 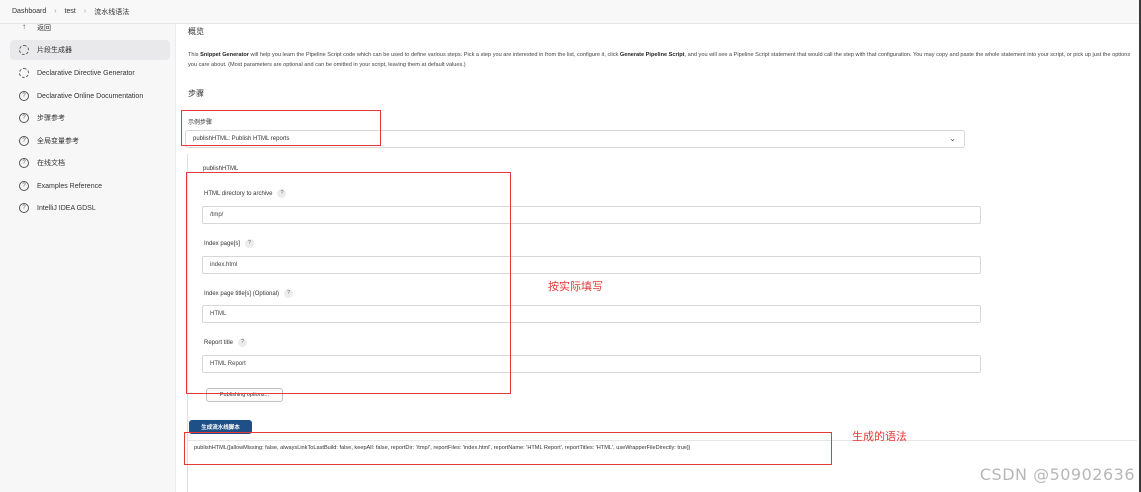 I want to click on sidebar-item-label: 片段生成器, so click(x=54, y=50).